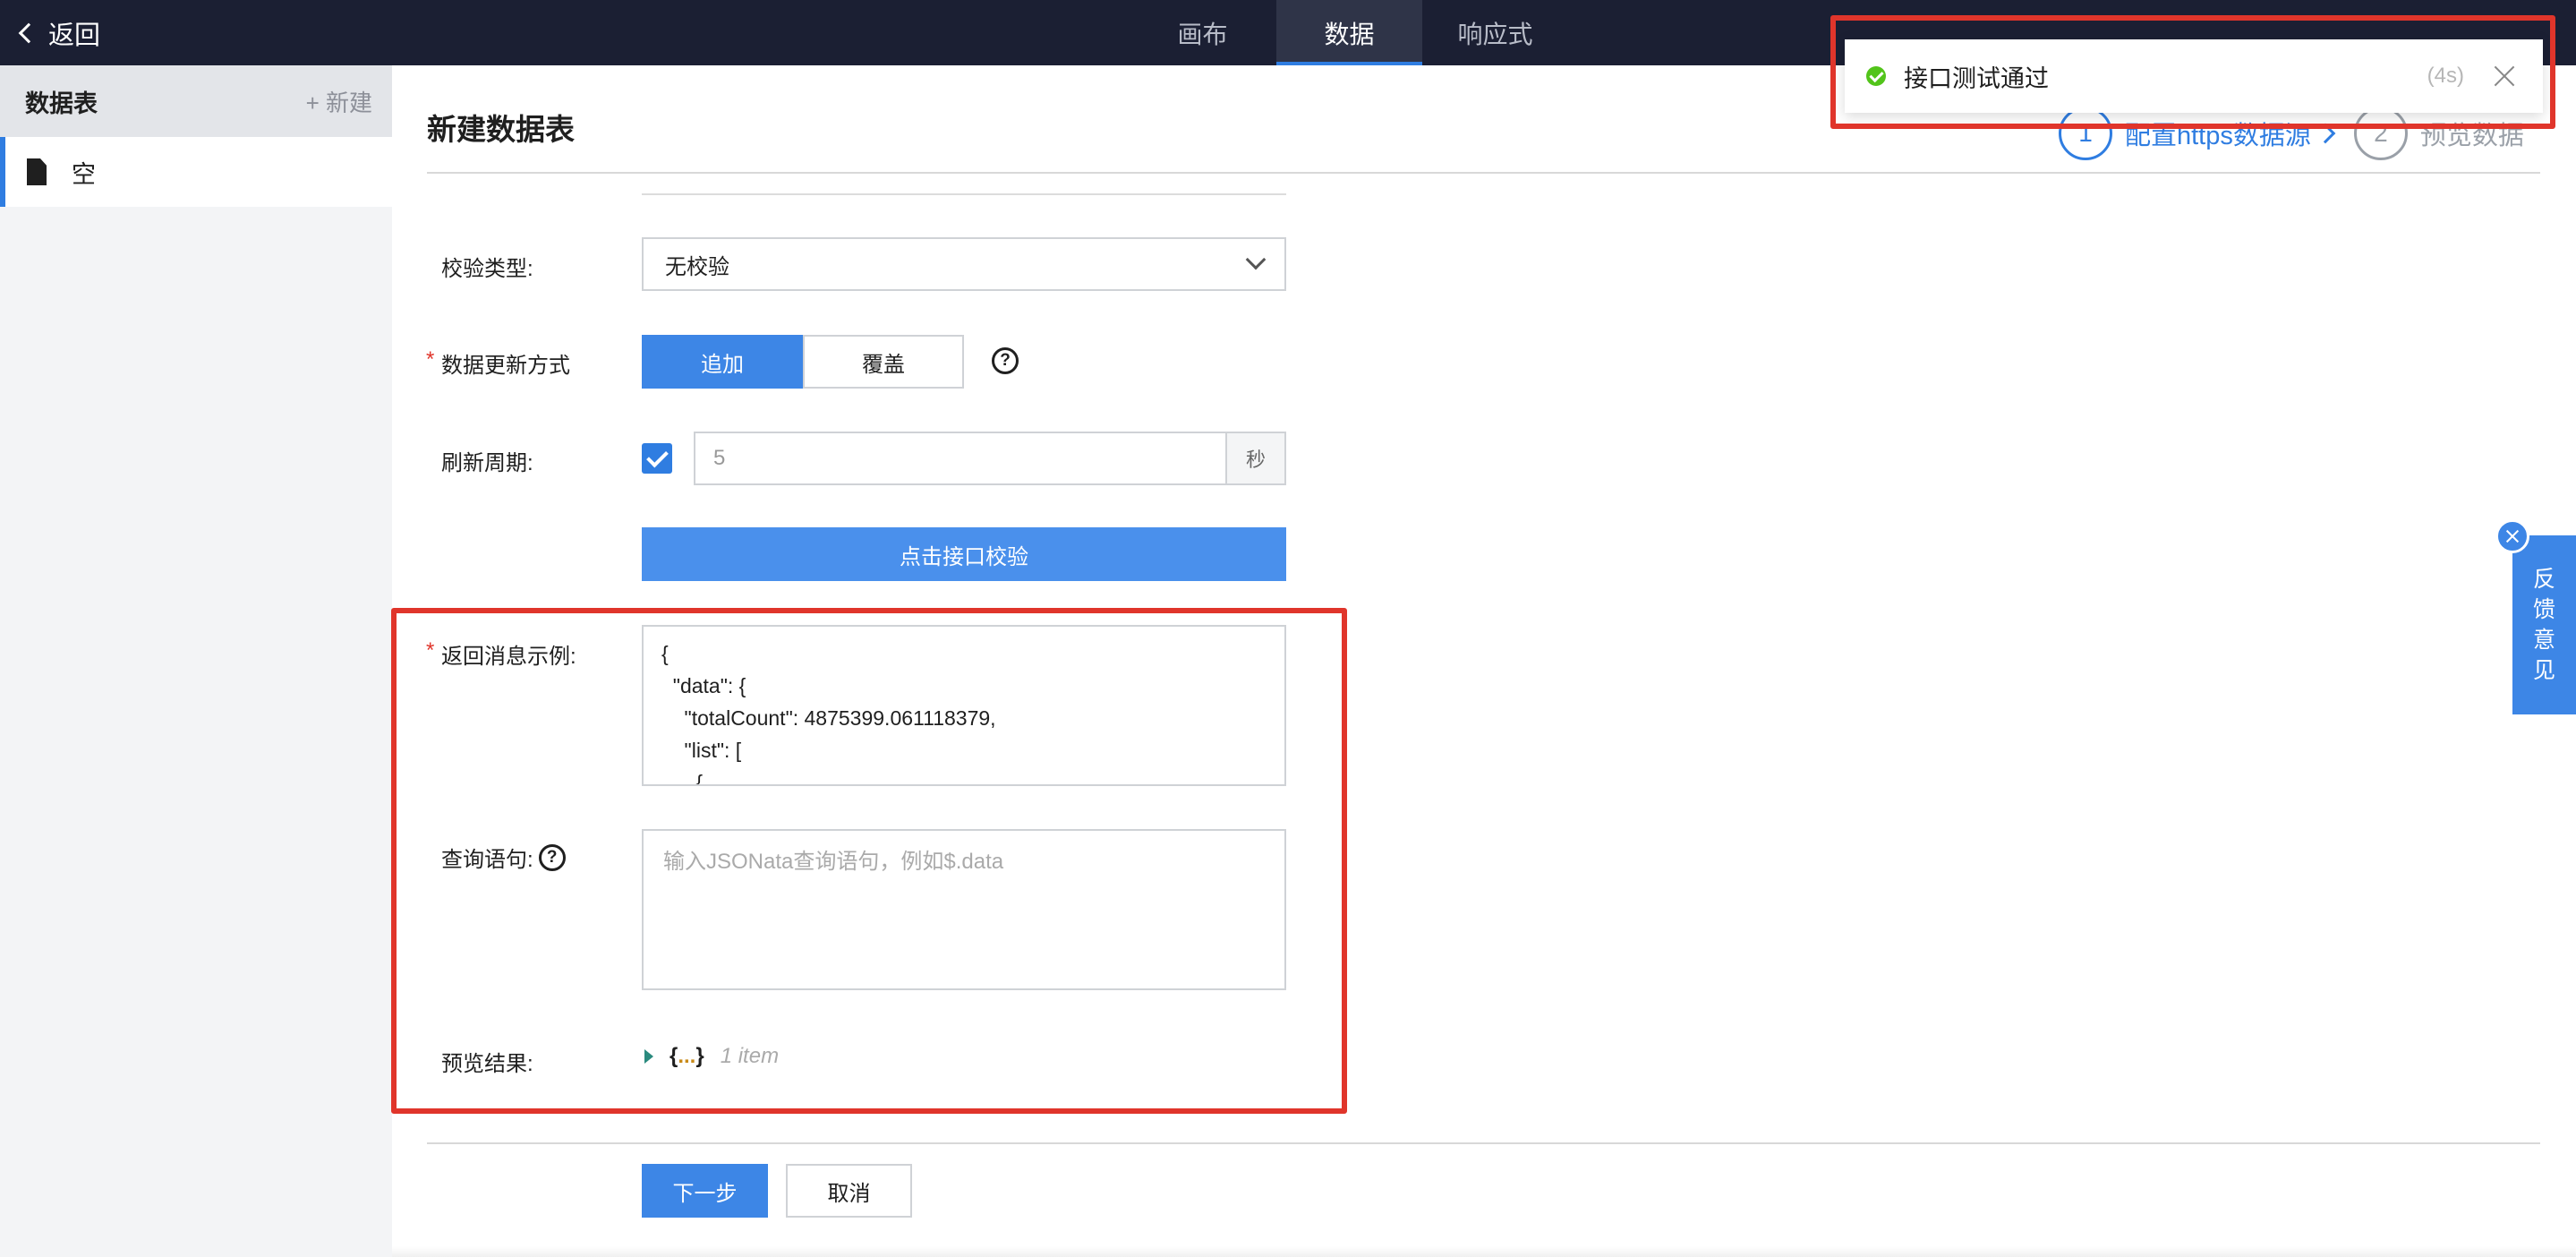 The height and width of the screenshot is (1257, 2576). I want to click on validation-type-value: 无校验, so click(697, 267).